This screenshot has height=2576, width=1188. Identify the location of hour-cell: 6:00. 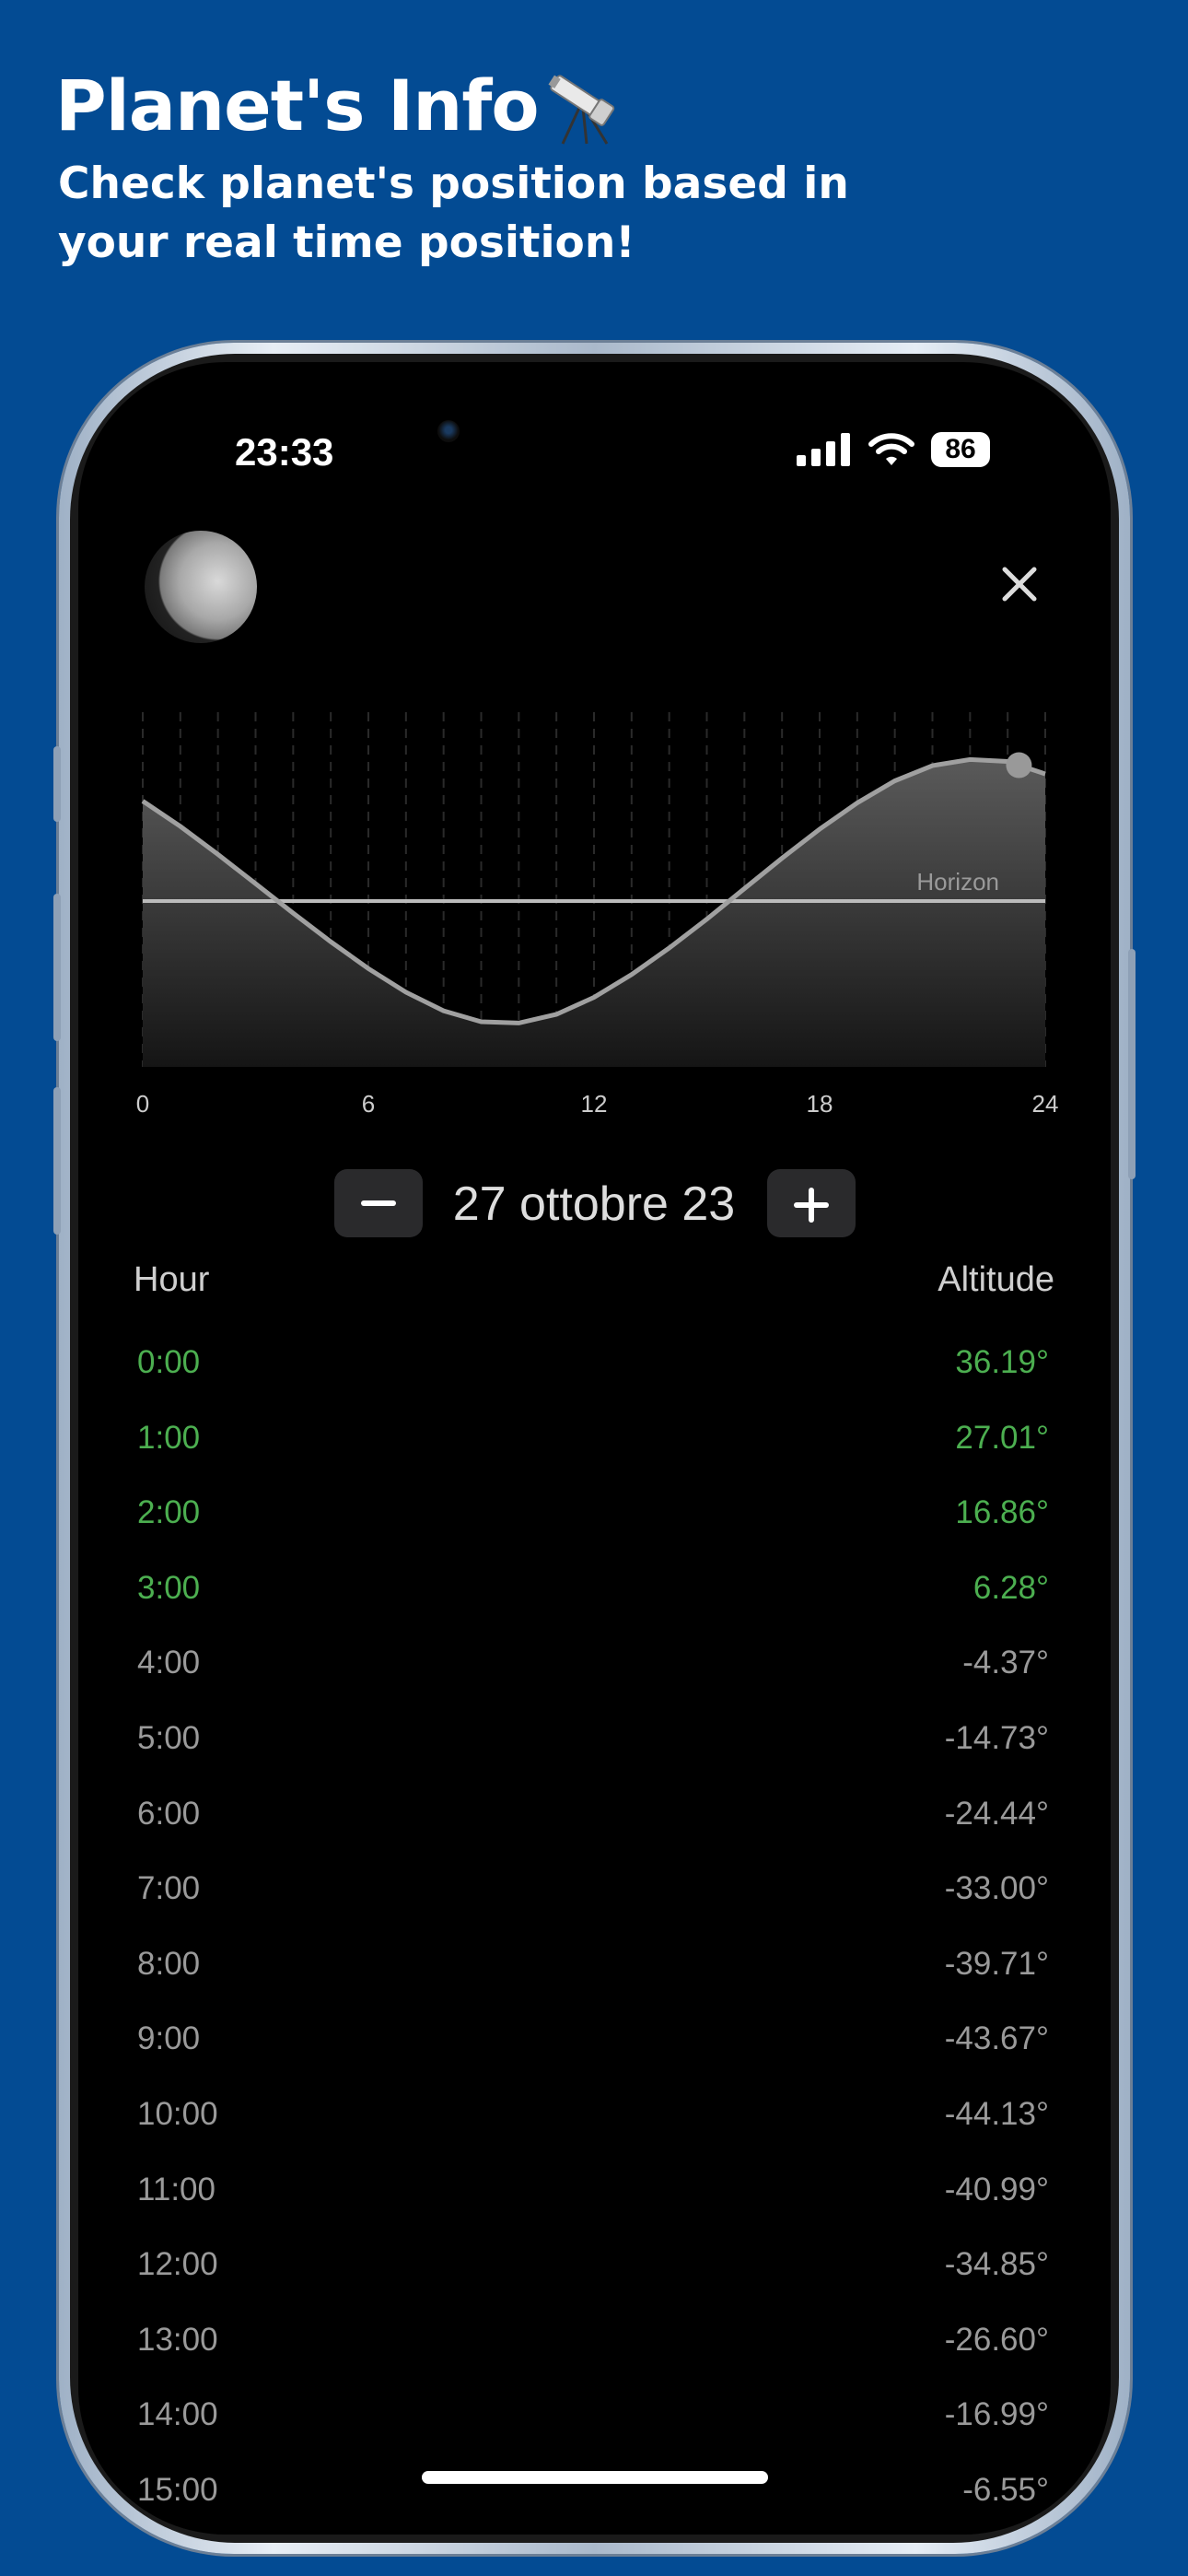
(169, 1813).